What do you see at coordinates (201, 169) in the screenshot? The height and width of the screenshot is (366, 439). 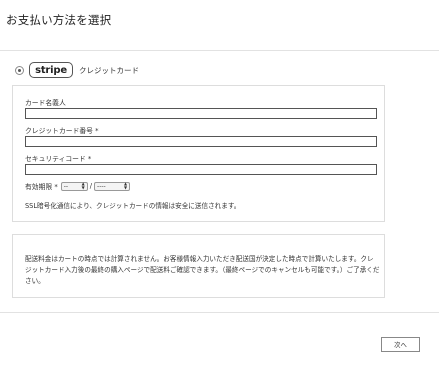 I see `security-code-input` at bounding box center [201, 169].